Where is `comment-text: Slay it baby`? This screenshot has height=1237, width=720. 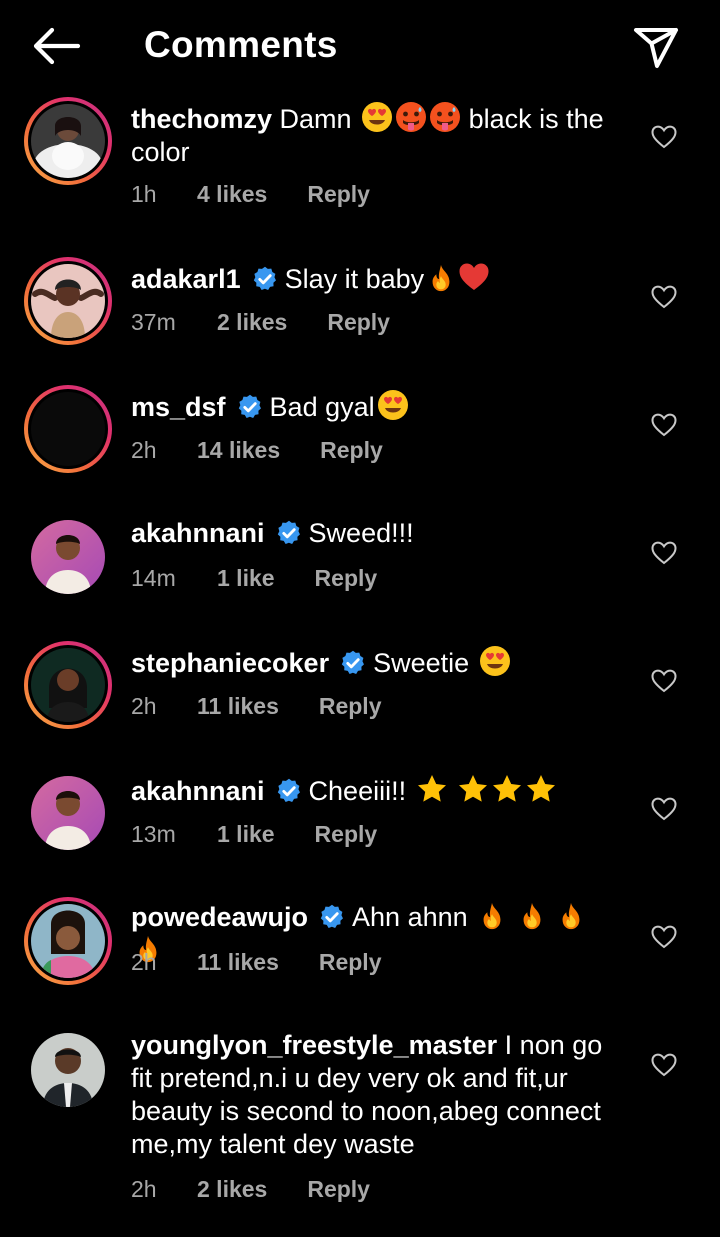 comment-text: Slay it baby is located at coordinates (354, 279).